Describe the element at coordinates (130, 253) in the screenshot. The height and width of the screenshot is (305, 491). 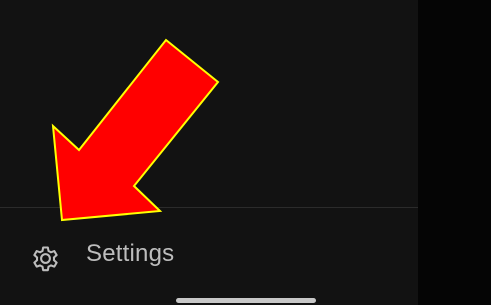
I see `settings-label: Settings` at that location.